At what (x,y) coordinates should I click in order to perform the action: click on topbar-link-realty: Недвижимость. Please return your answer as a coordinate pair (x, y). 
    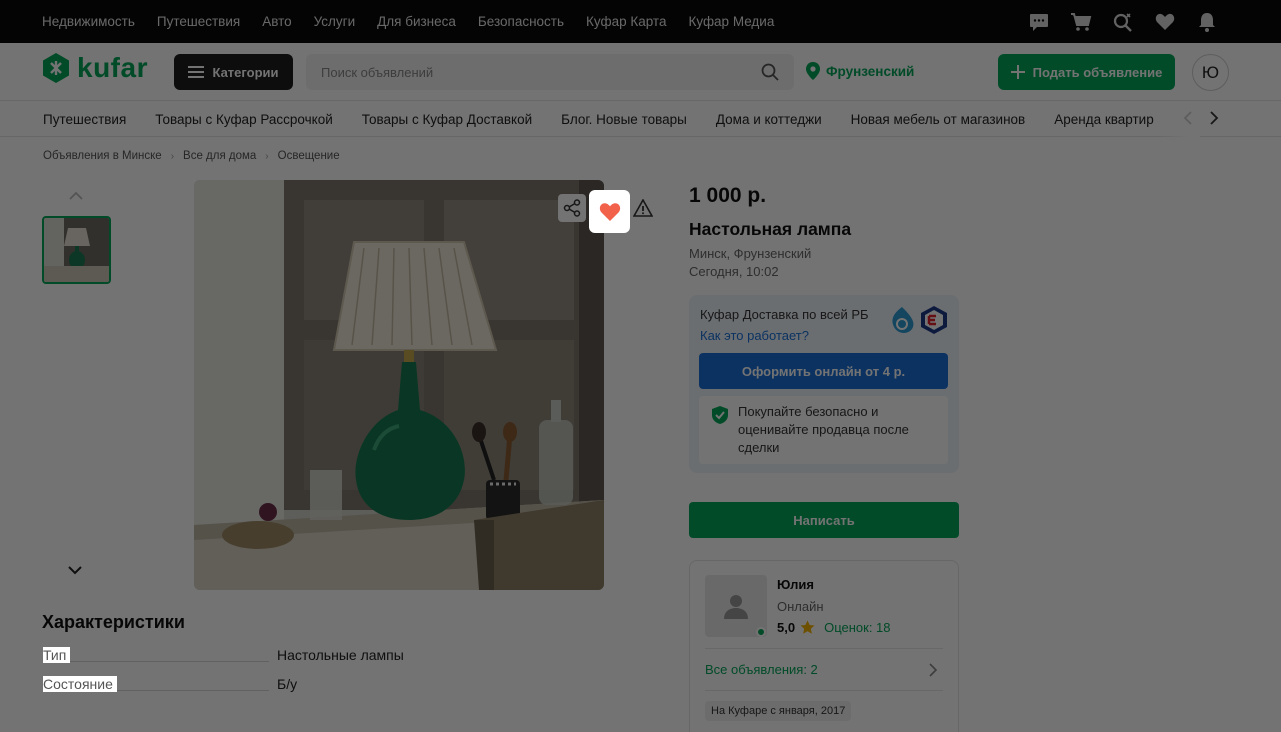
    Looking at the image, I should click on (88, 21).